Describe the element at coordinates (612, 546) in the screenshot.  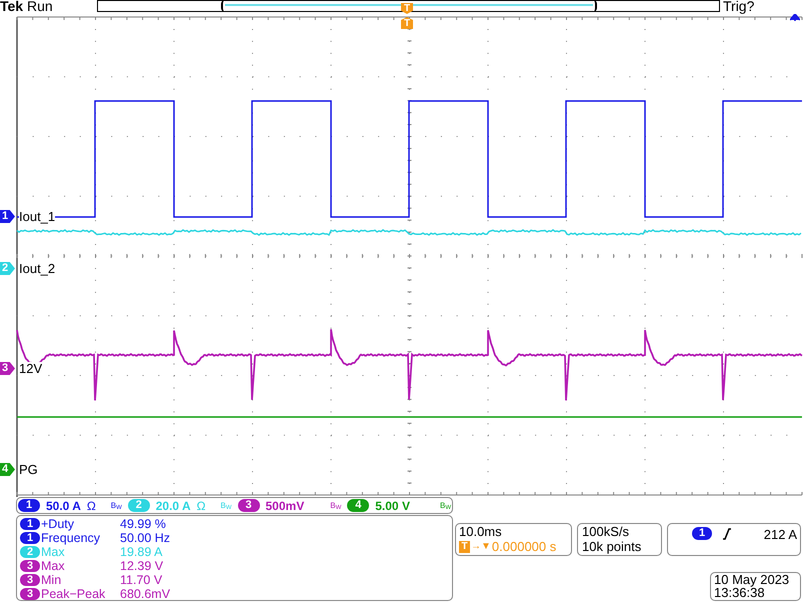
I see `record-length: 10k points` at that location.